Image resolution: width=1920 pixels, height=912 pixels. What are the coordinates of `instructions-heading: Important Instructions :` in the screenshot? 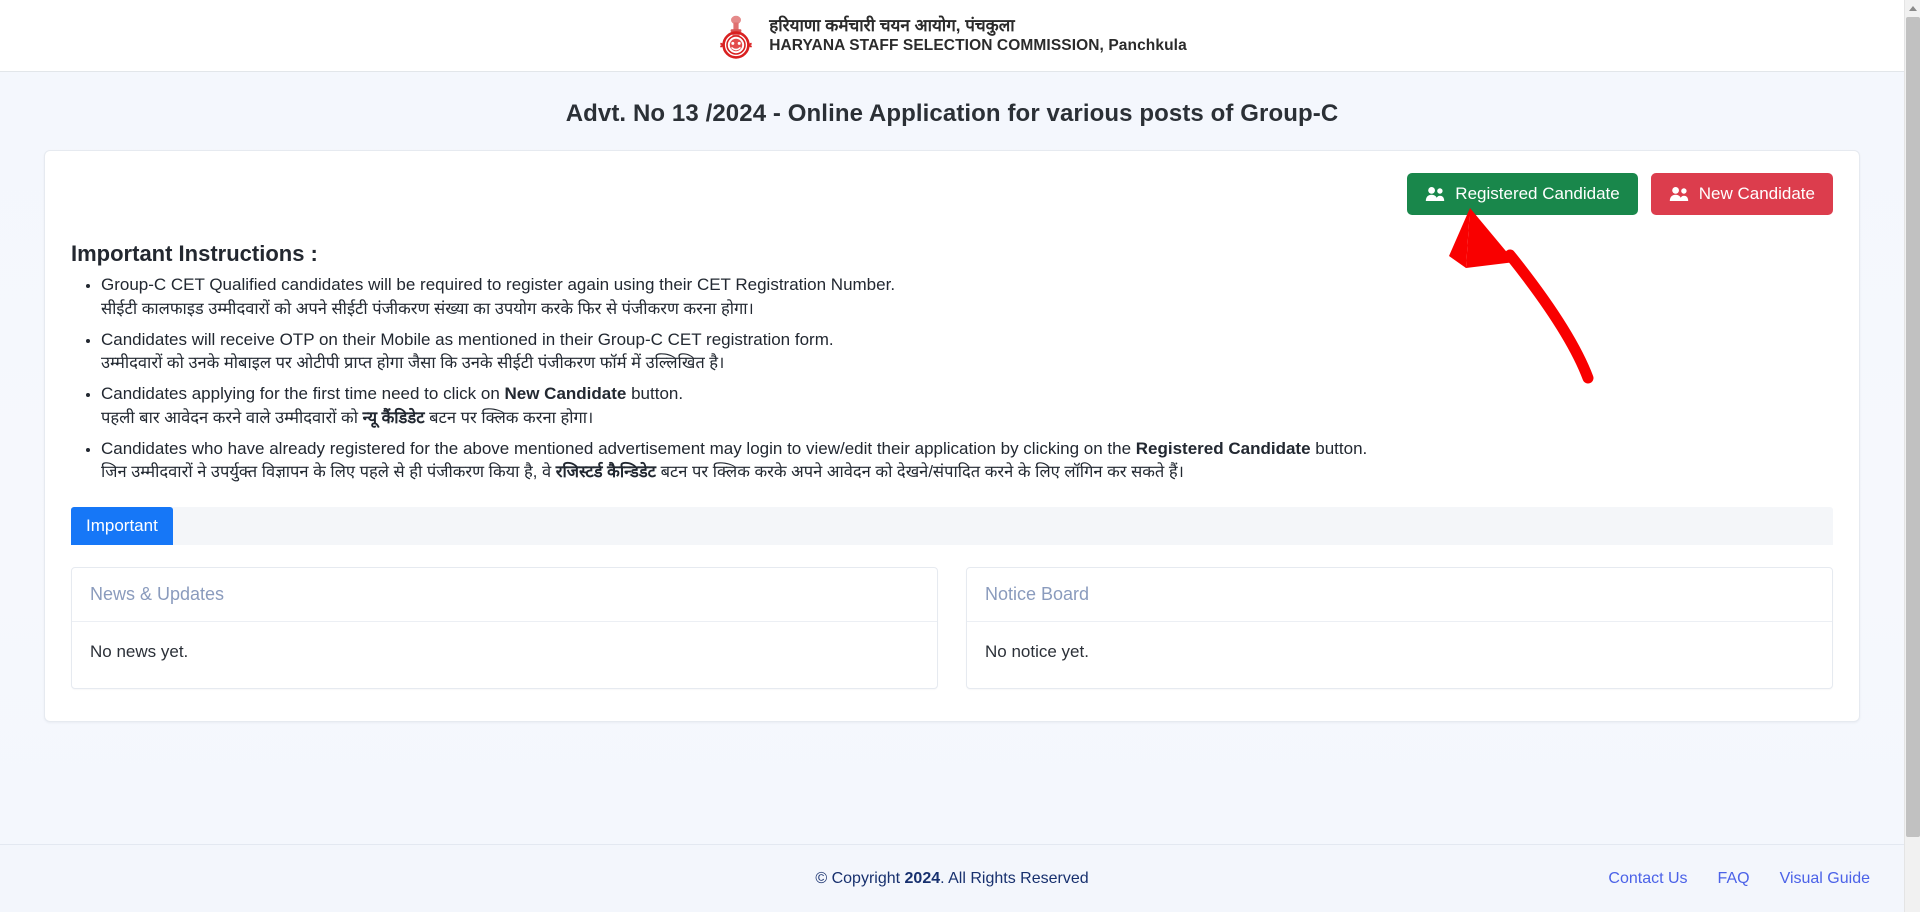 It's located at (194, 253).